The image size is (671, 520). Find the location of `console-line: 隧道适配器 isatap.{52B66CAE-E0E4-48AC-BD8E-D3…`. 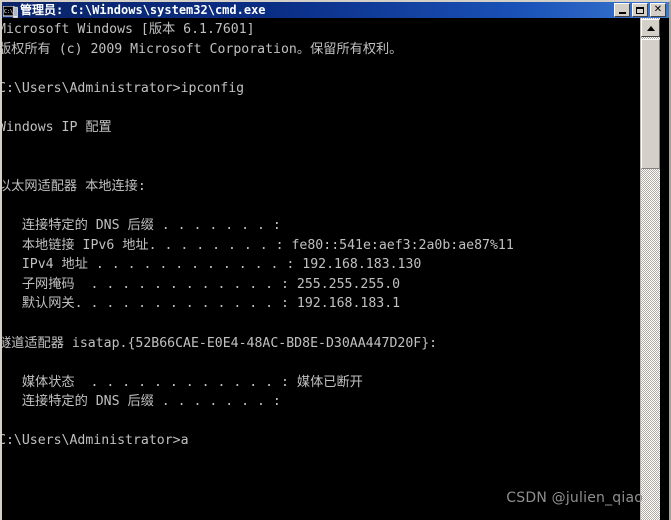

console-line: 隧道适配器 isatap.{52B66CAE-E0E4-48AC-BD8E-D3… is located at coordinates (220, 343).